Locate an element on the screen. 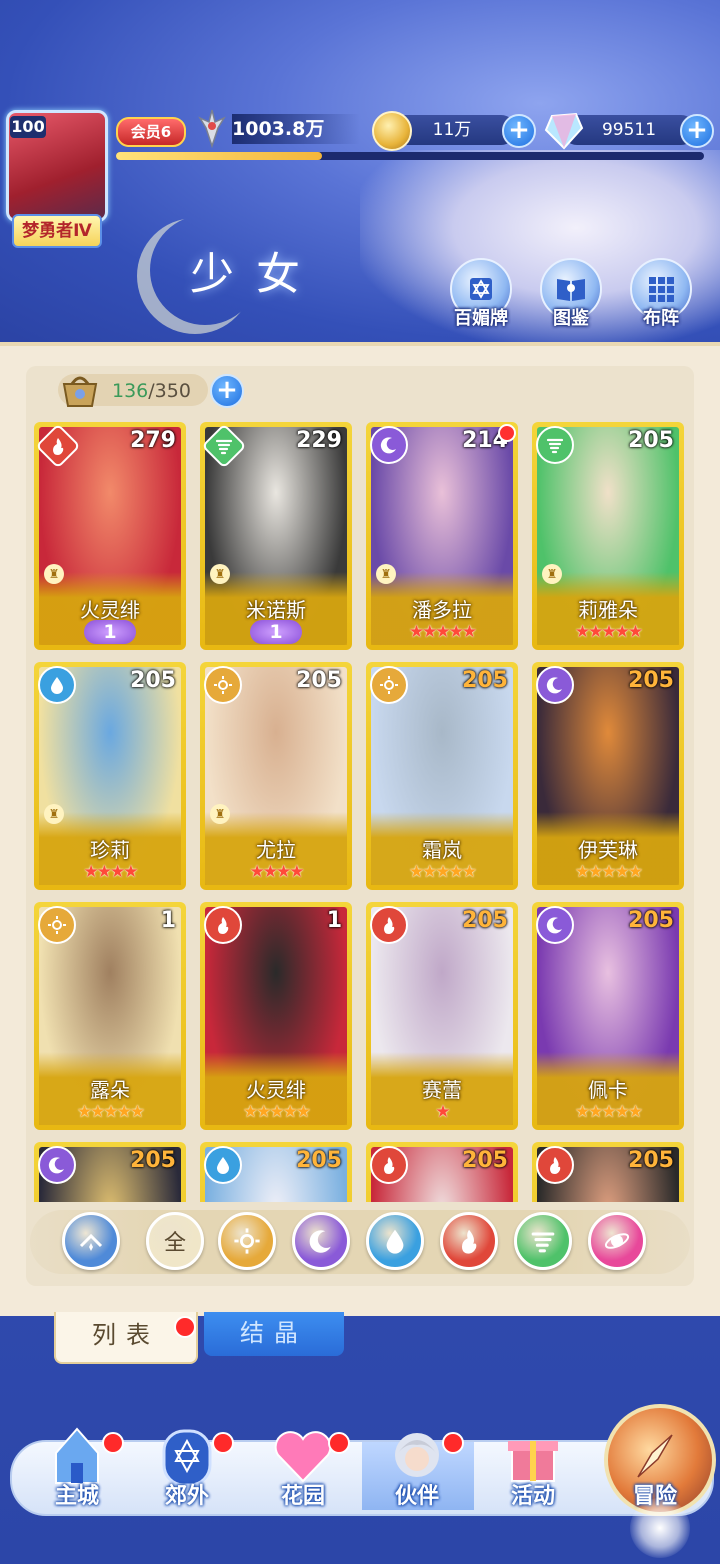 Image resolution: width=720 pixels, height=1564 pixels. hundred-charm-cards-button: 百媚牌 is located at coordinates (481, 294).